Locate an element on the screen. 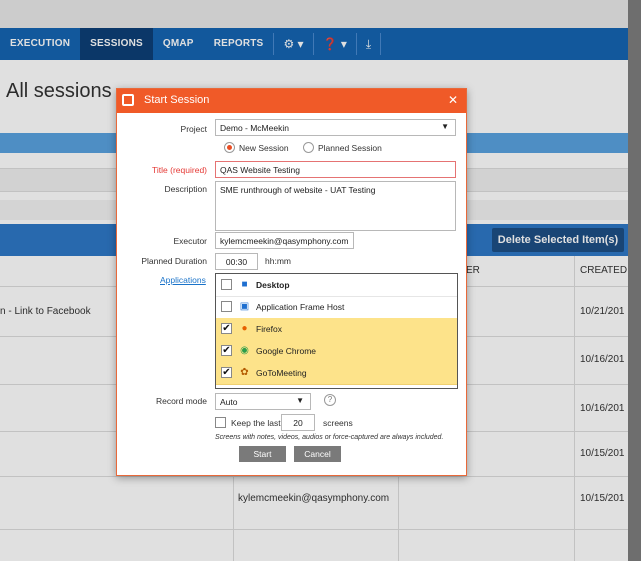  app-name: Firefox is located at coordinates (269, 329).